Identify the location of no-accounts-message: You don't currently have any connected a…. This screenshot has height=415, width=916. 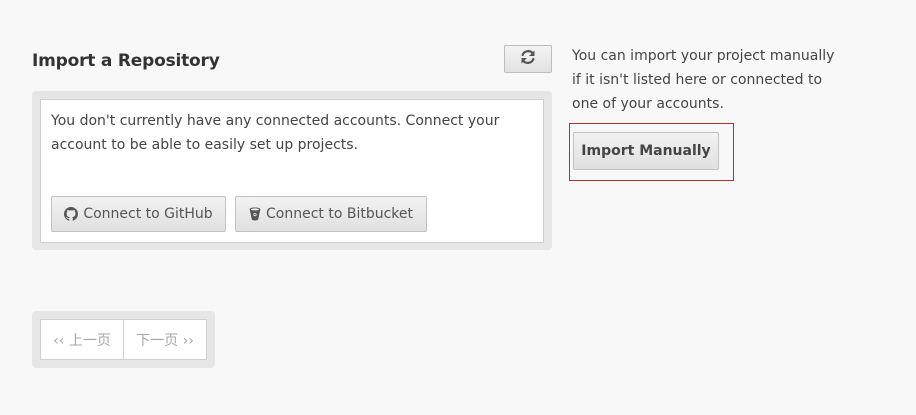
(275, 133).